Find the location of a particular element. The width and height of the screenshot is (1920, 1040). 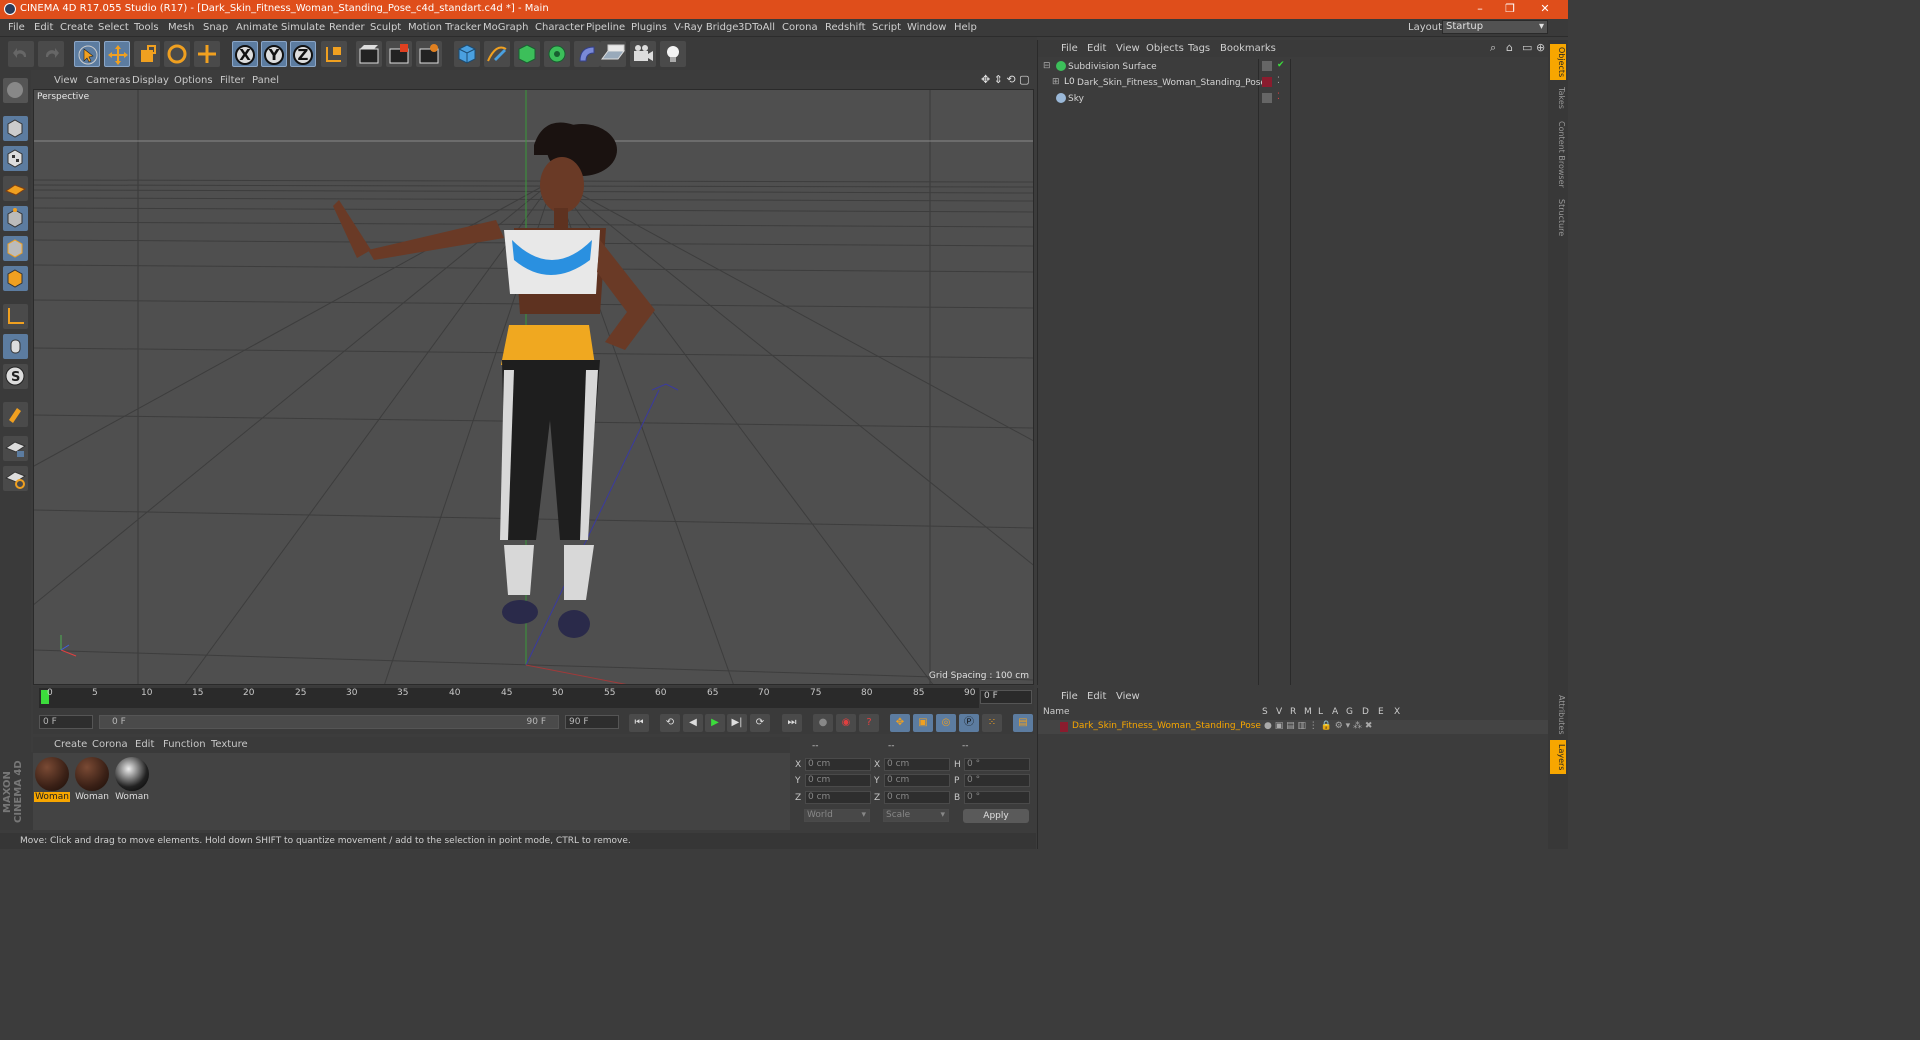

model-mode-icon is located at coordinates (15, 128).